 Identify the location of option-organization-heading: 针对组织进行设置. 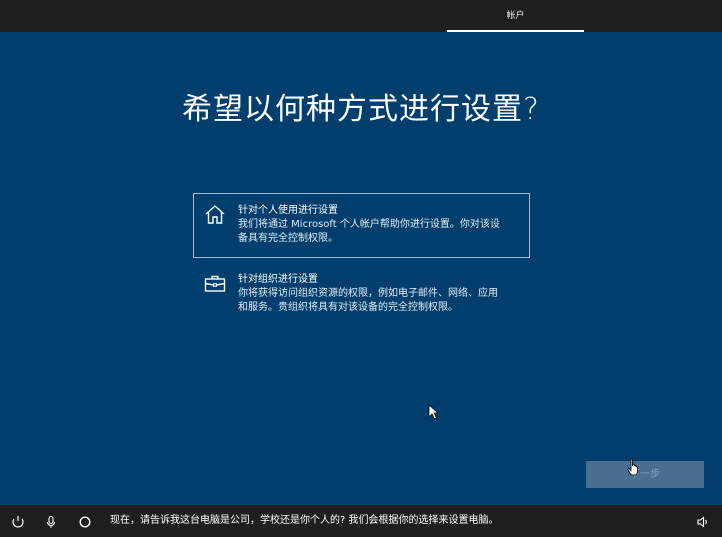
(278, 279).